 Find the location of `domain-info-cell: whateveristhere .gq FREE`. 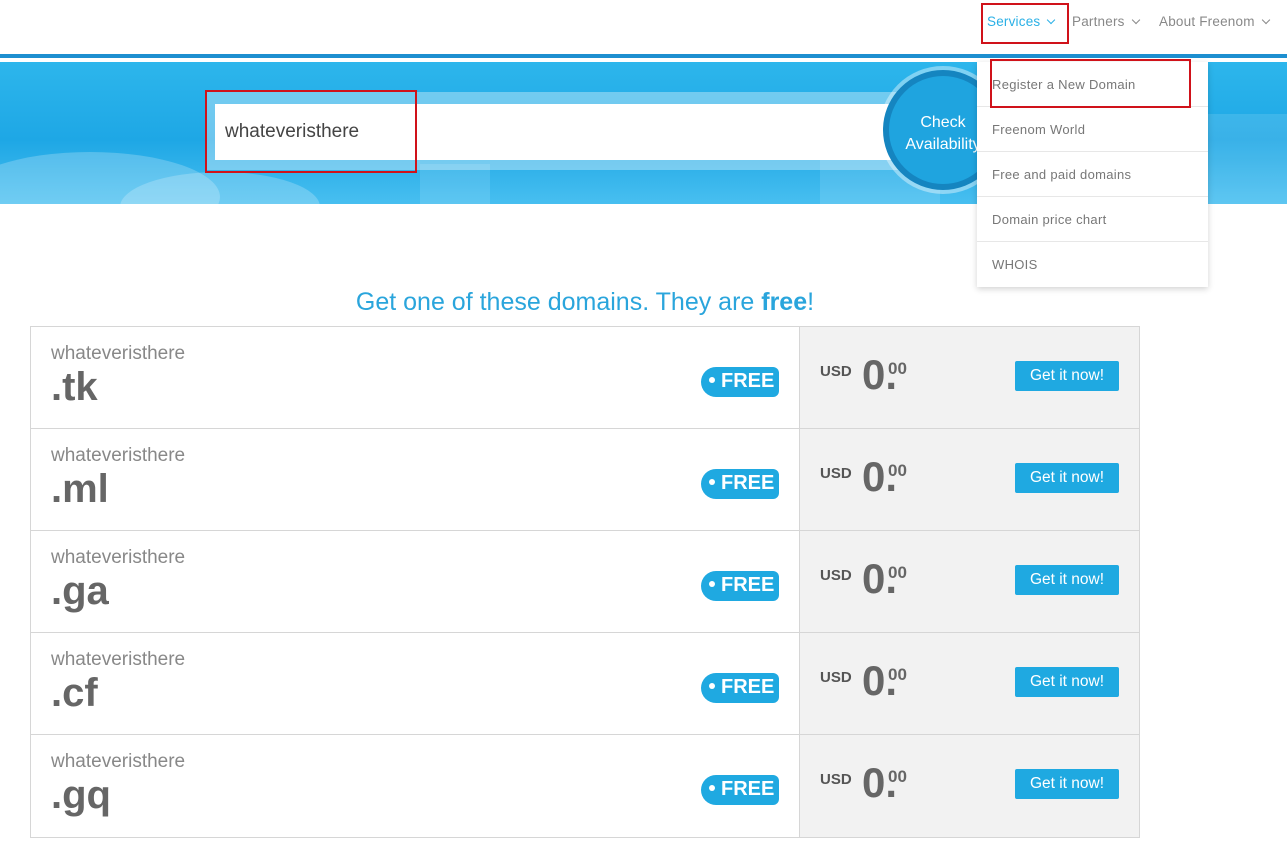

domain-info-cell: whateveristhere .gq FREE is located at coordinates (415, 786).